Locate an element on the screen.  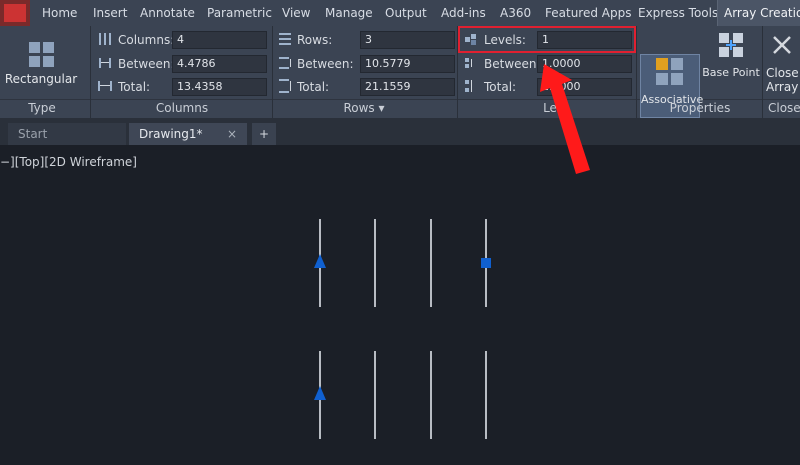
level-total-icon is located at coordinates (468, 86).